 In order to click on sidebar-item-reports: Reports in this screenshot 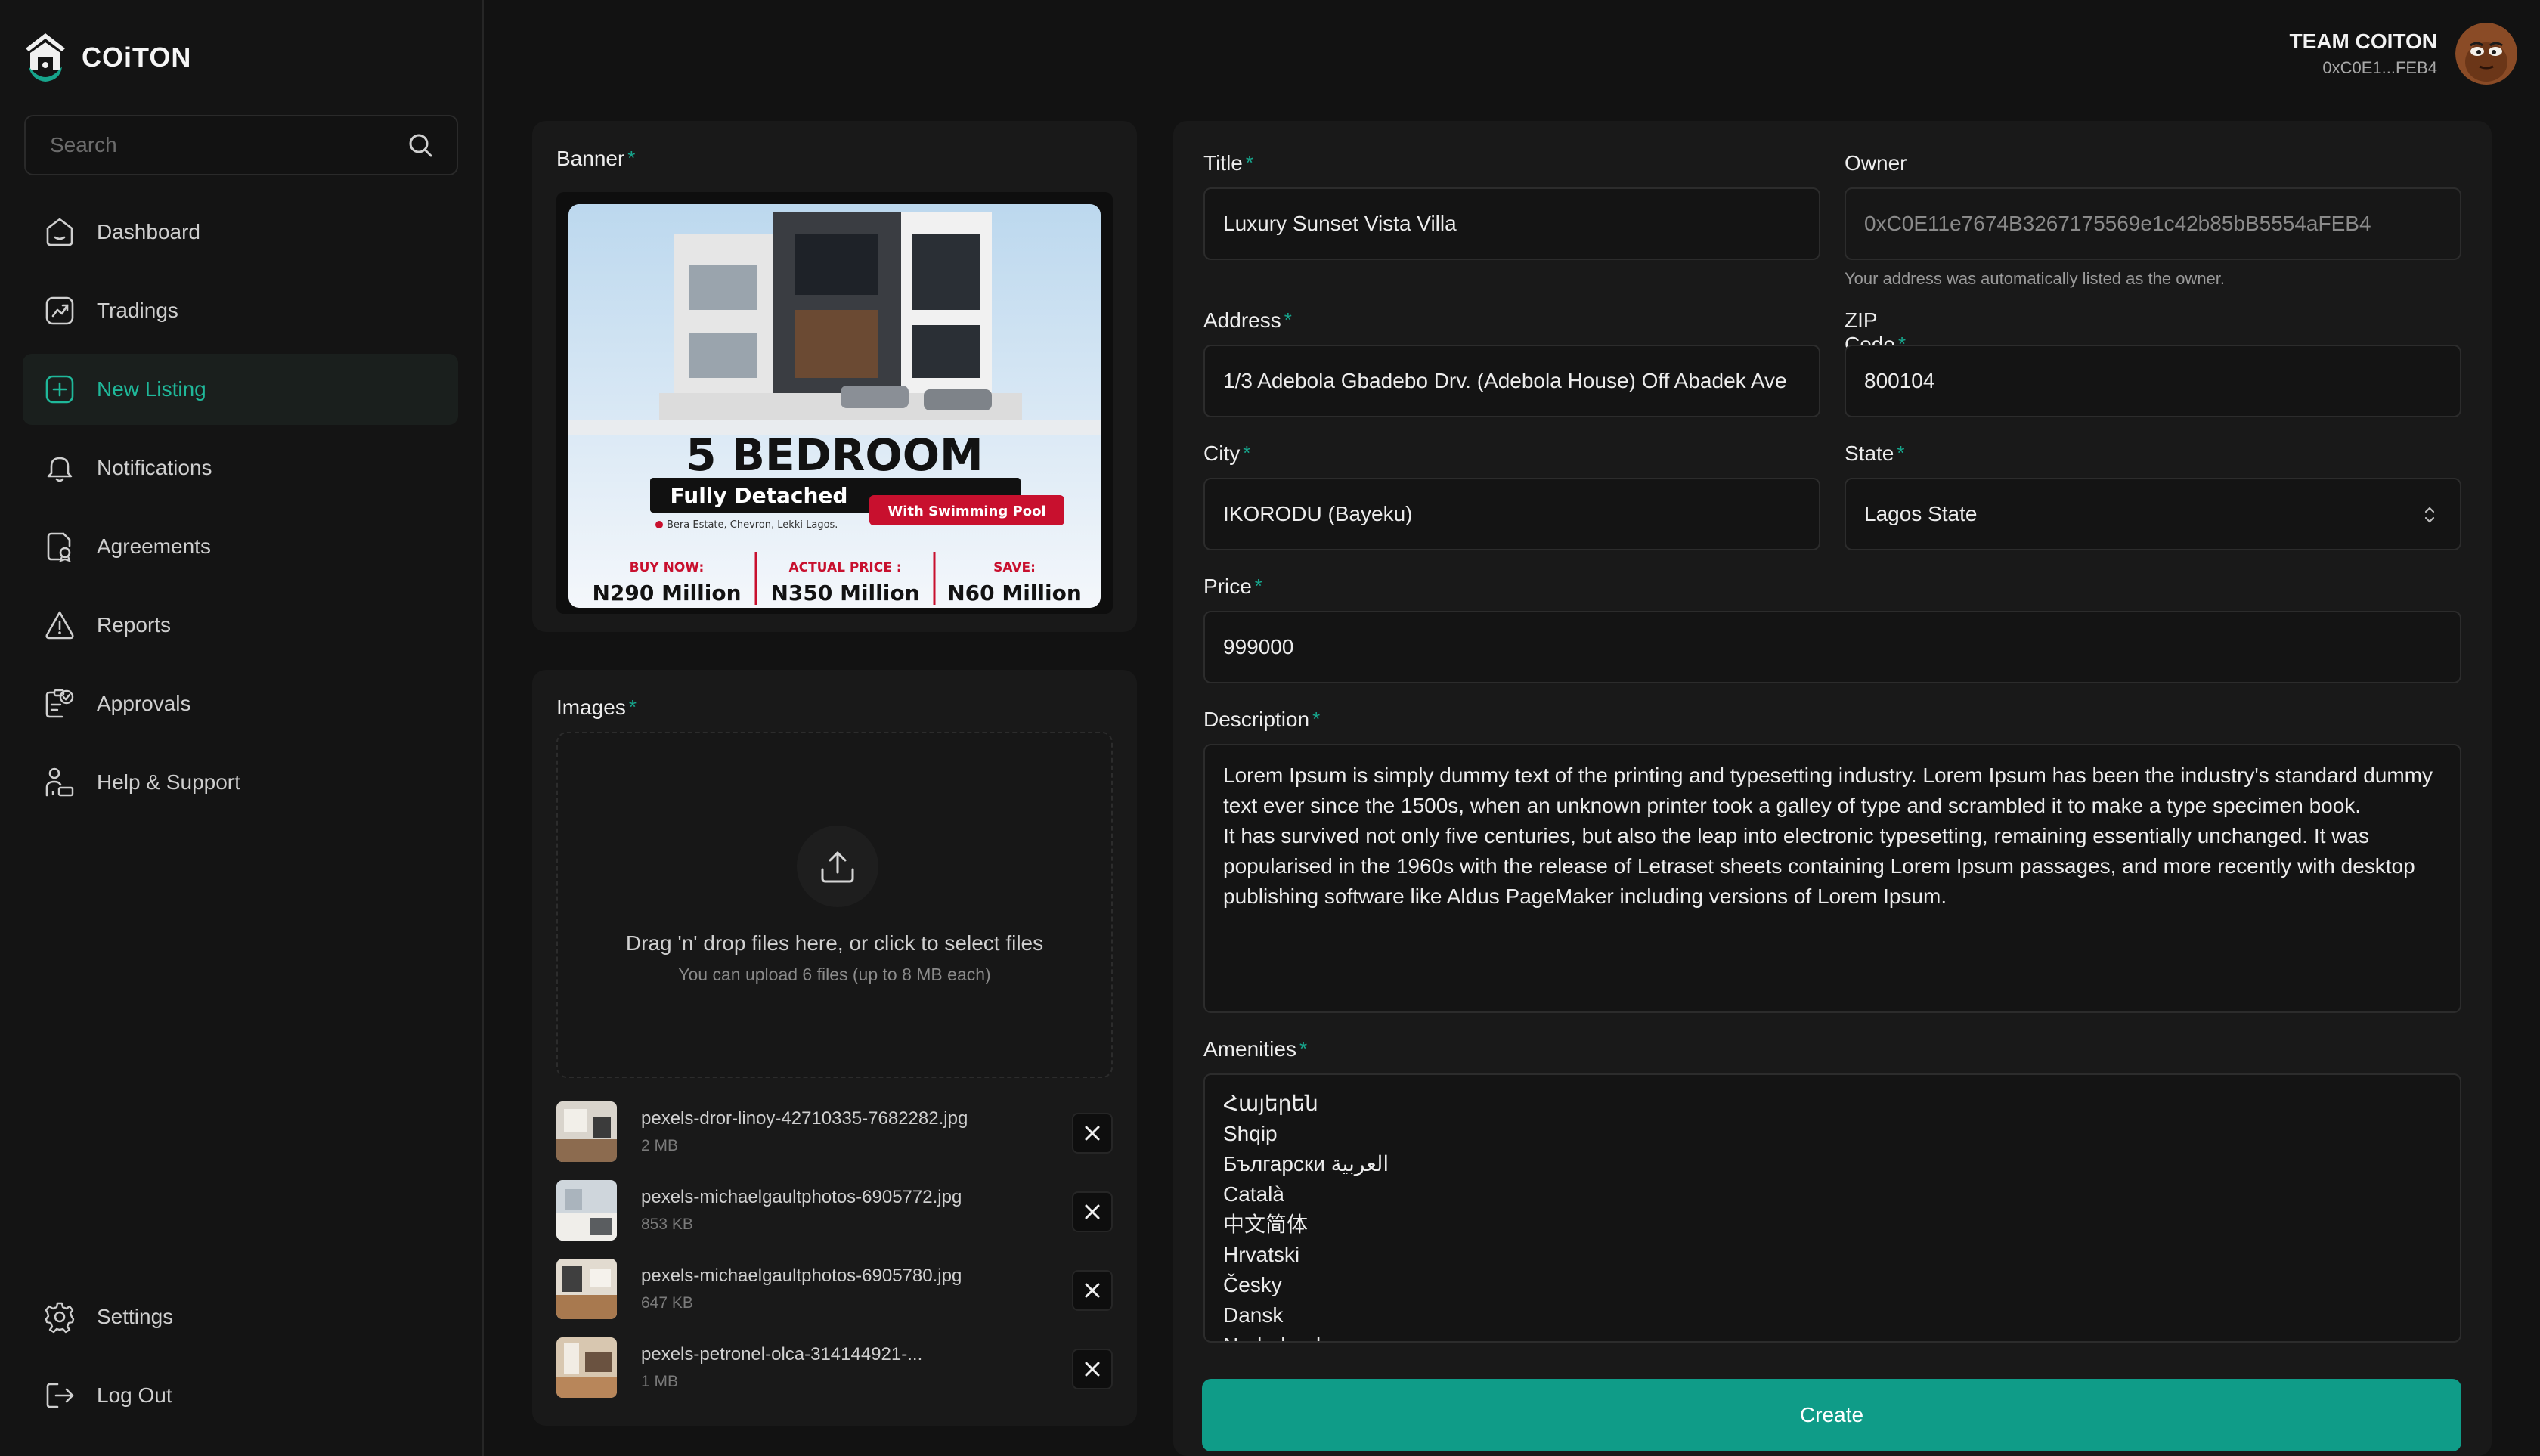, I will do `click(240, 625)`.